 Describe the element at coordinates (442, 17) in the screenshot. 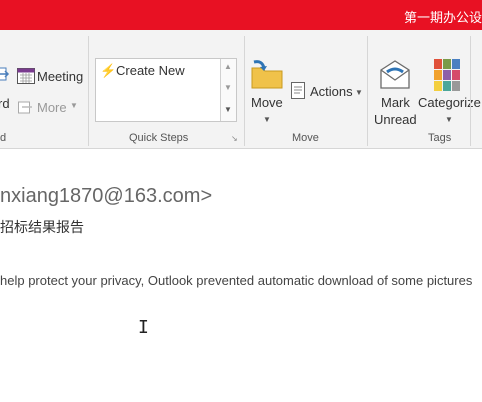

I see `window-title: 第一期办公设` at that location.